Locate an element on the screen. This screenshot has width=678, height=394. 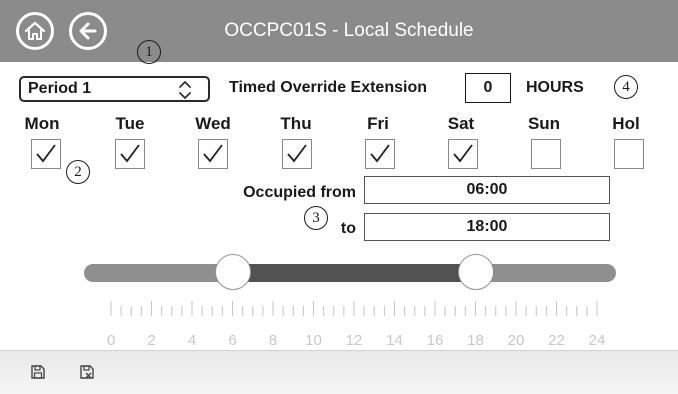
checkbox-mon is located at coordinates (46, 154).